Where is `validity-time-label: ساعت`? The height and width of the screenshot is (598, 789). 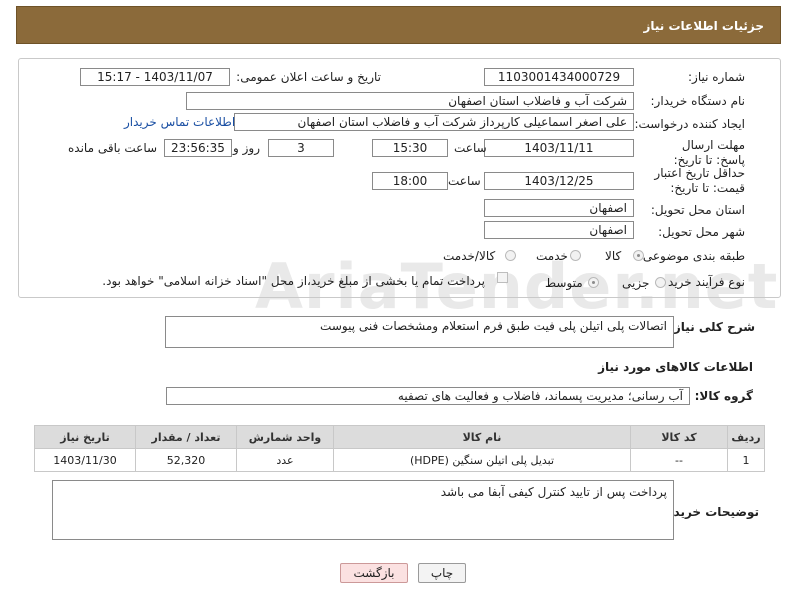 validity-time-label: ساعت is located at coordinates (464, 181).